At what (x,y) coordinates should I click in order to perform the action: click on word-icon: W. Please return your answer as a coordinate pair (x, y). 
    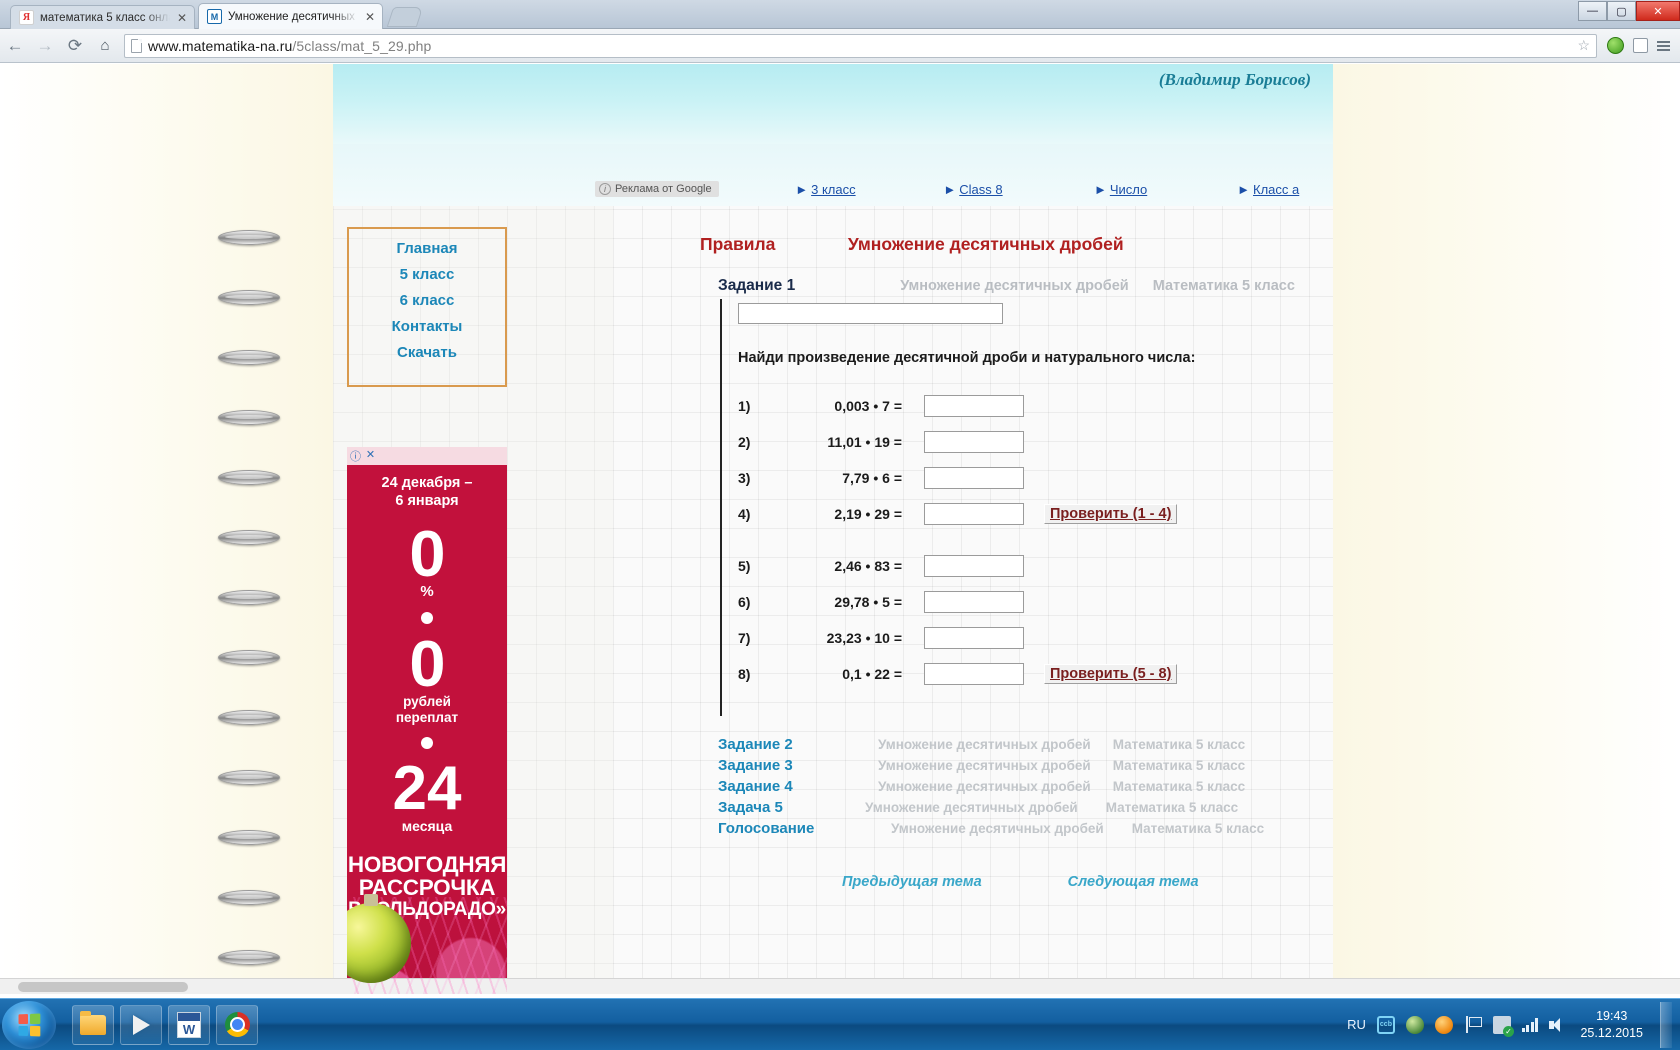
    Looking at the image, I should click on (189, 1024).